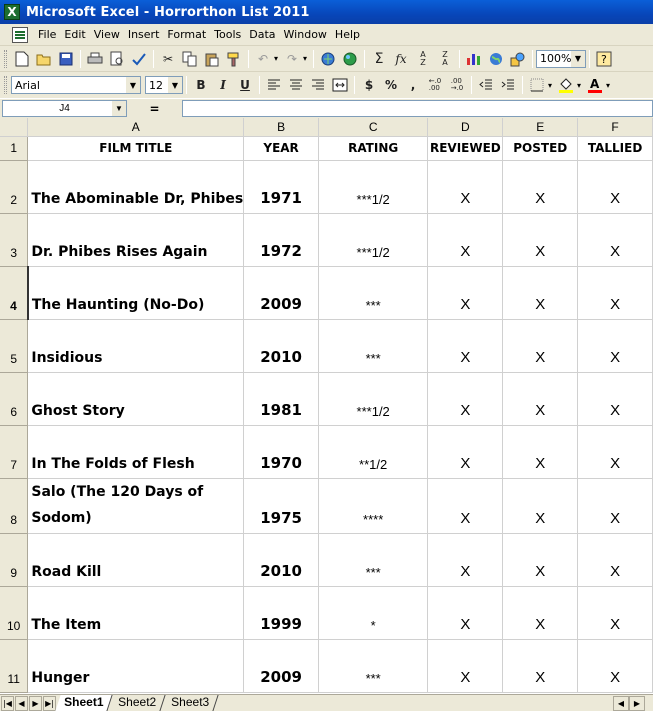 This screenshot has height=711, width=653. Describe the element at coordinates (373, 452) in the screenshot. I see `cell-rating: **1/2` at that location.